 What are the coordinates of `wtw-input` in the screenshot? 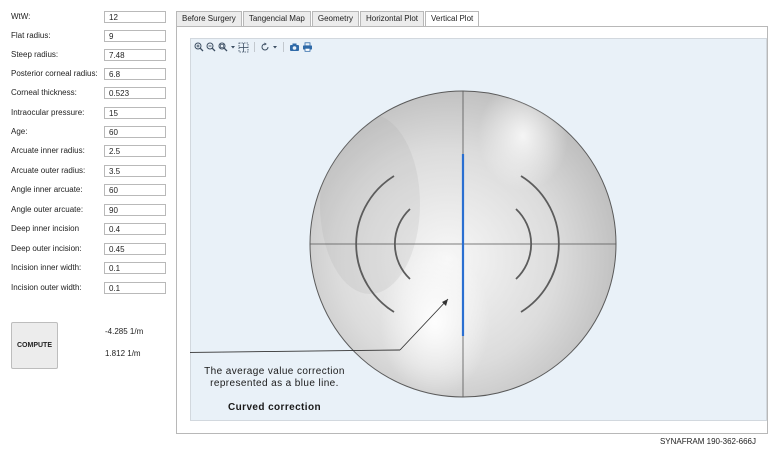 It's located at (135, 17).